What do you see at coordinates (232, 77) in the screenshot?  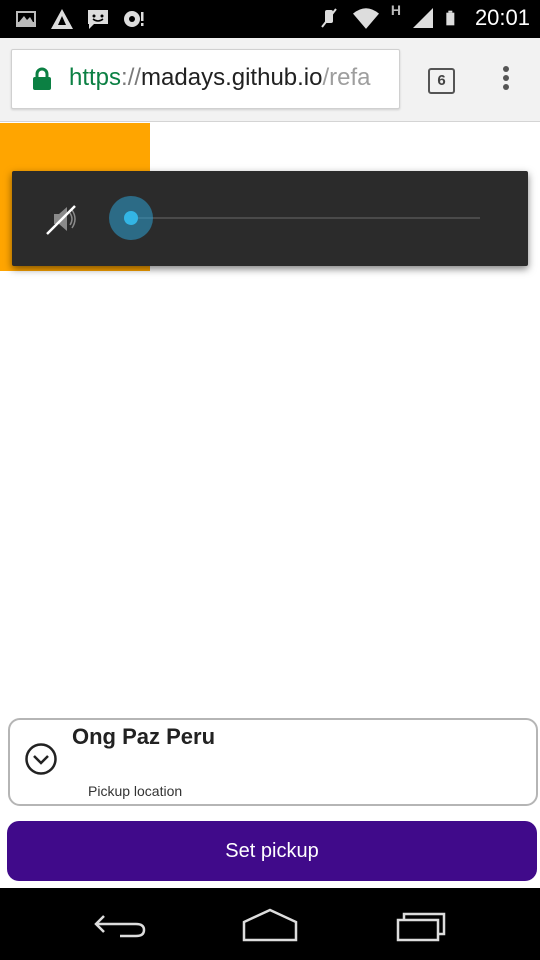 I see `url-host: madays.github.io` at bounding box center [232, 77].